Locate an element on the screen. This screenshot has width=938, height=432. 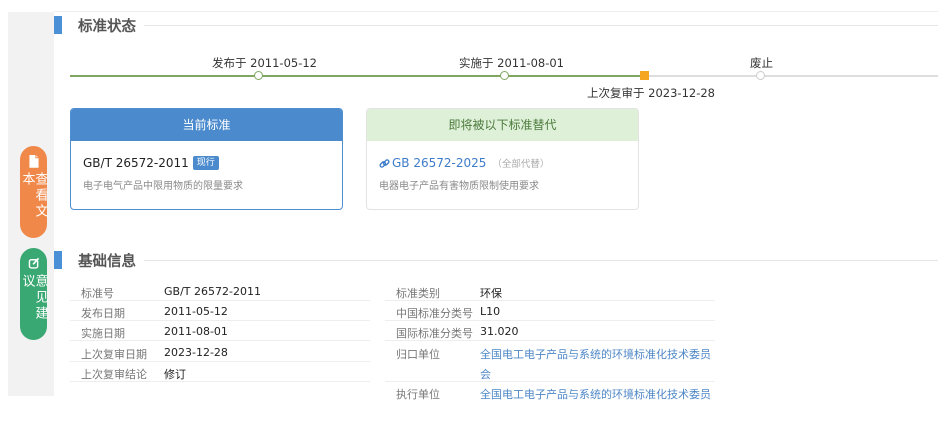
current-standard-code: GB/T 26572-2011 is located at coordinates (136, 163).